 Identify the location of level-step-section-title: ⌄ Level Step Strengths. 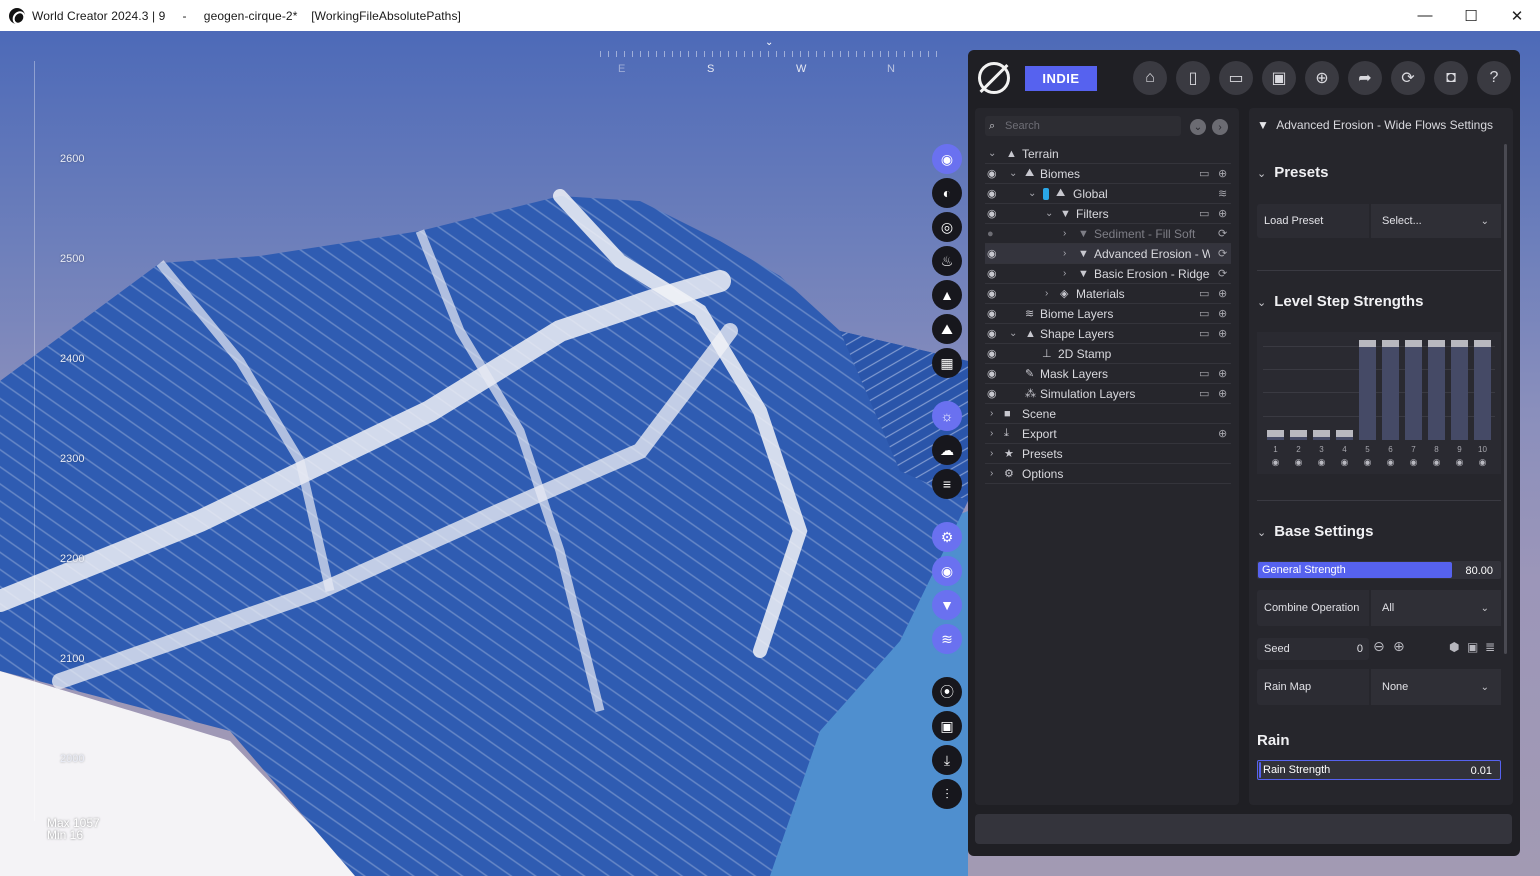
(1340, 301).